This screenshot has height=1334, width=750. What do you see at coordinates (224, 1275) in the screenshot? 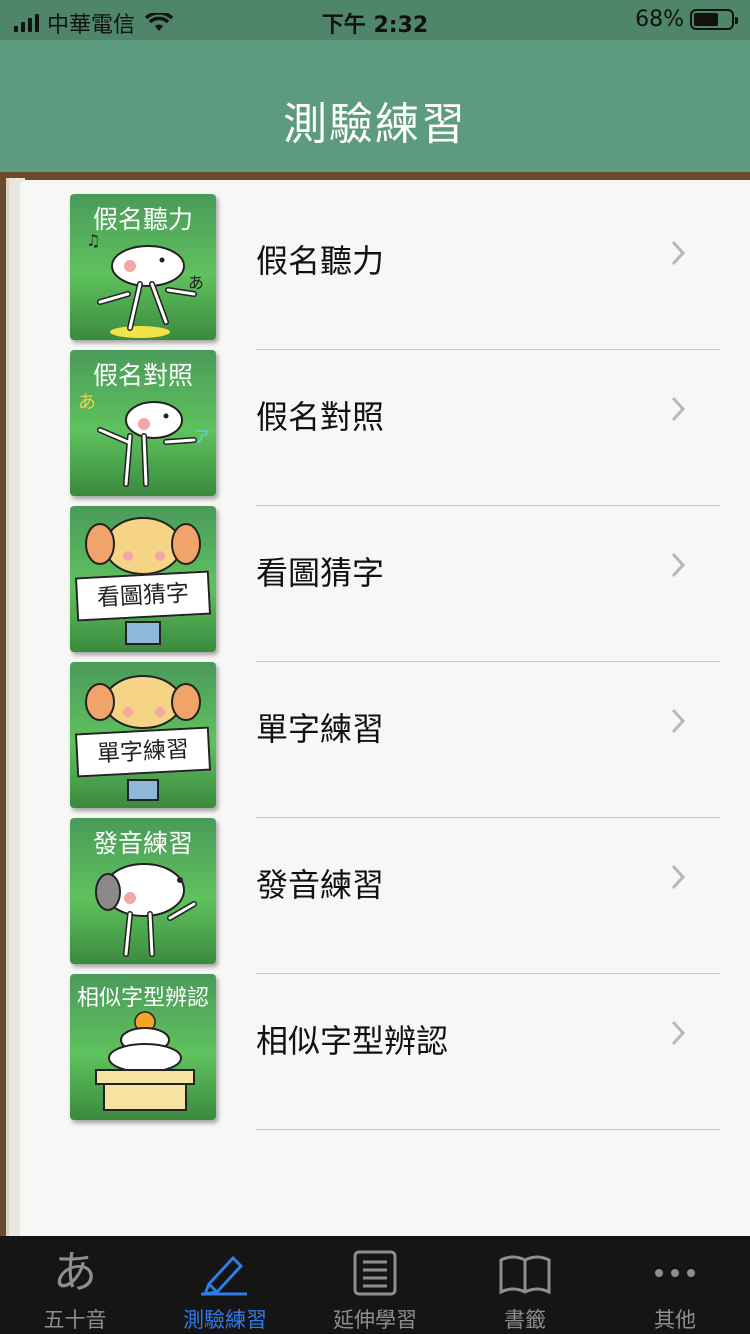
I see `pencil-icon` at bounding box center [224, 1275].